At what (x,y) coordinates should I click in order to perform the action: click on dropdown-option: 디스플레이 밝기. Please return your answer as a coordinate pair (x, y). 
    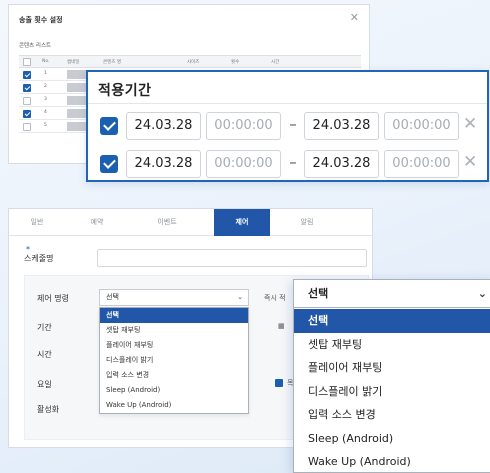
    Looking at the image, I should click on (392, 392).